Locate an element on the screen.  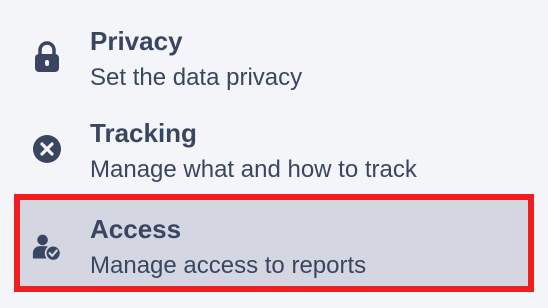
menu-item-title: Privacy is located at coordinates (136, 41).